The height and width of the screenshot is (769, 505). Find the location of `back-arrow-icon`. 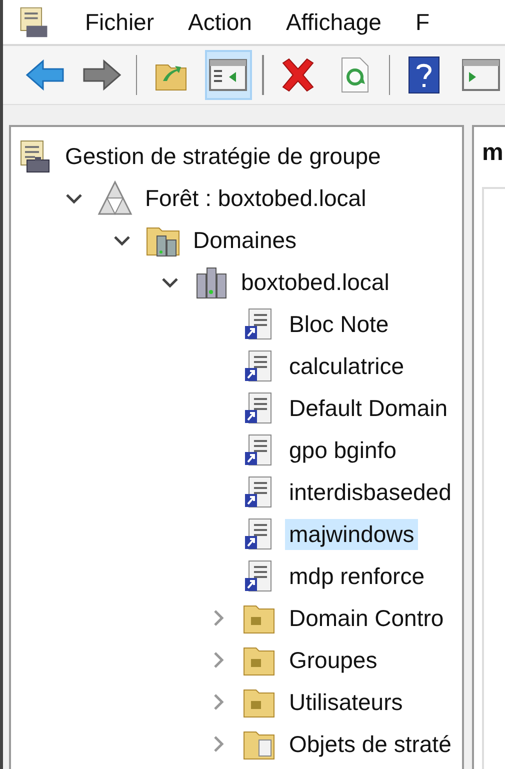

back-arrow-icon is located at coordinates (44, 75).